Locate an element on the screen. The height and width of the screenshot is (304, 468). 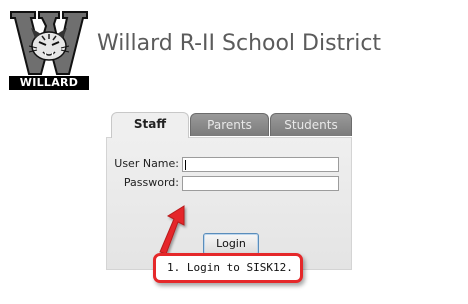
tab-parents: Parents is located at coordinates (229, 124).